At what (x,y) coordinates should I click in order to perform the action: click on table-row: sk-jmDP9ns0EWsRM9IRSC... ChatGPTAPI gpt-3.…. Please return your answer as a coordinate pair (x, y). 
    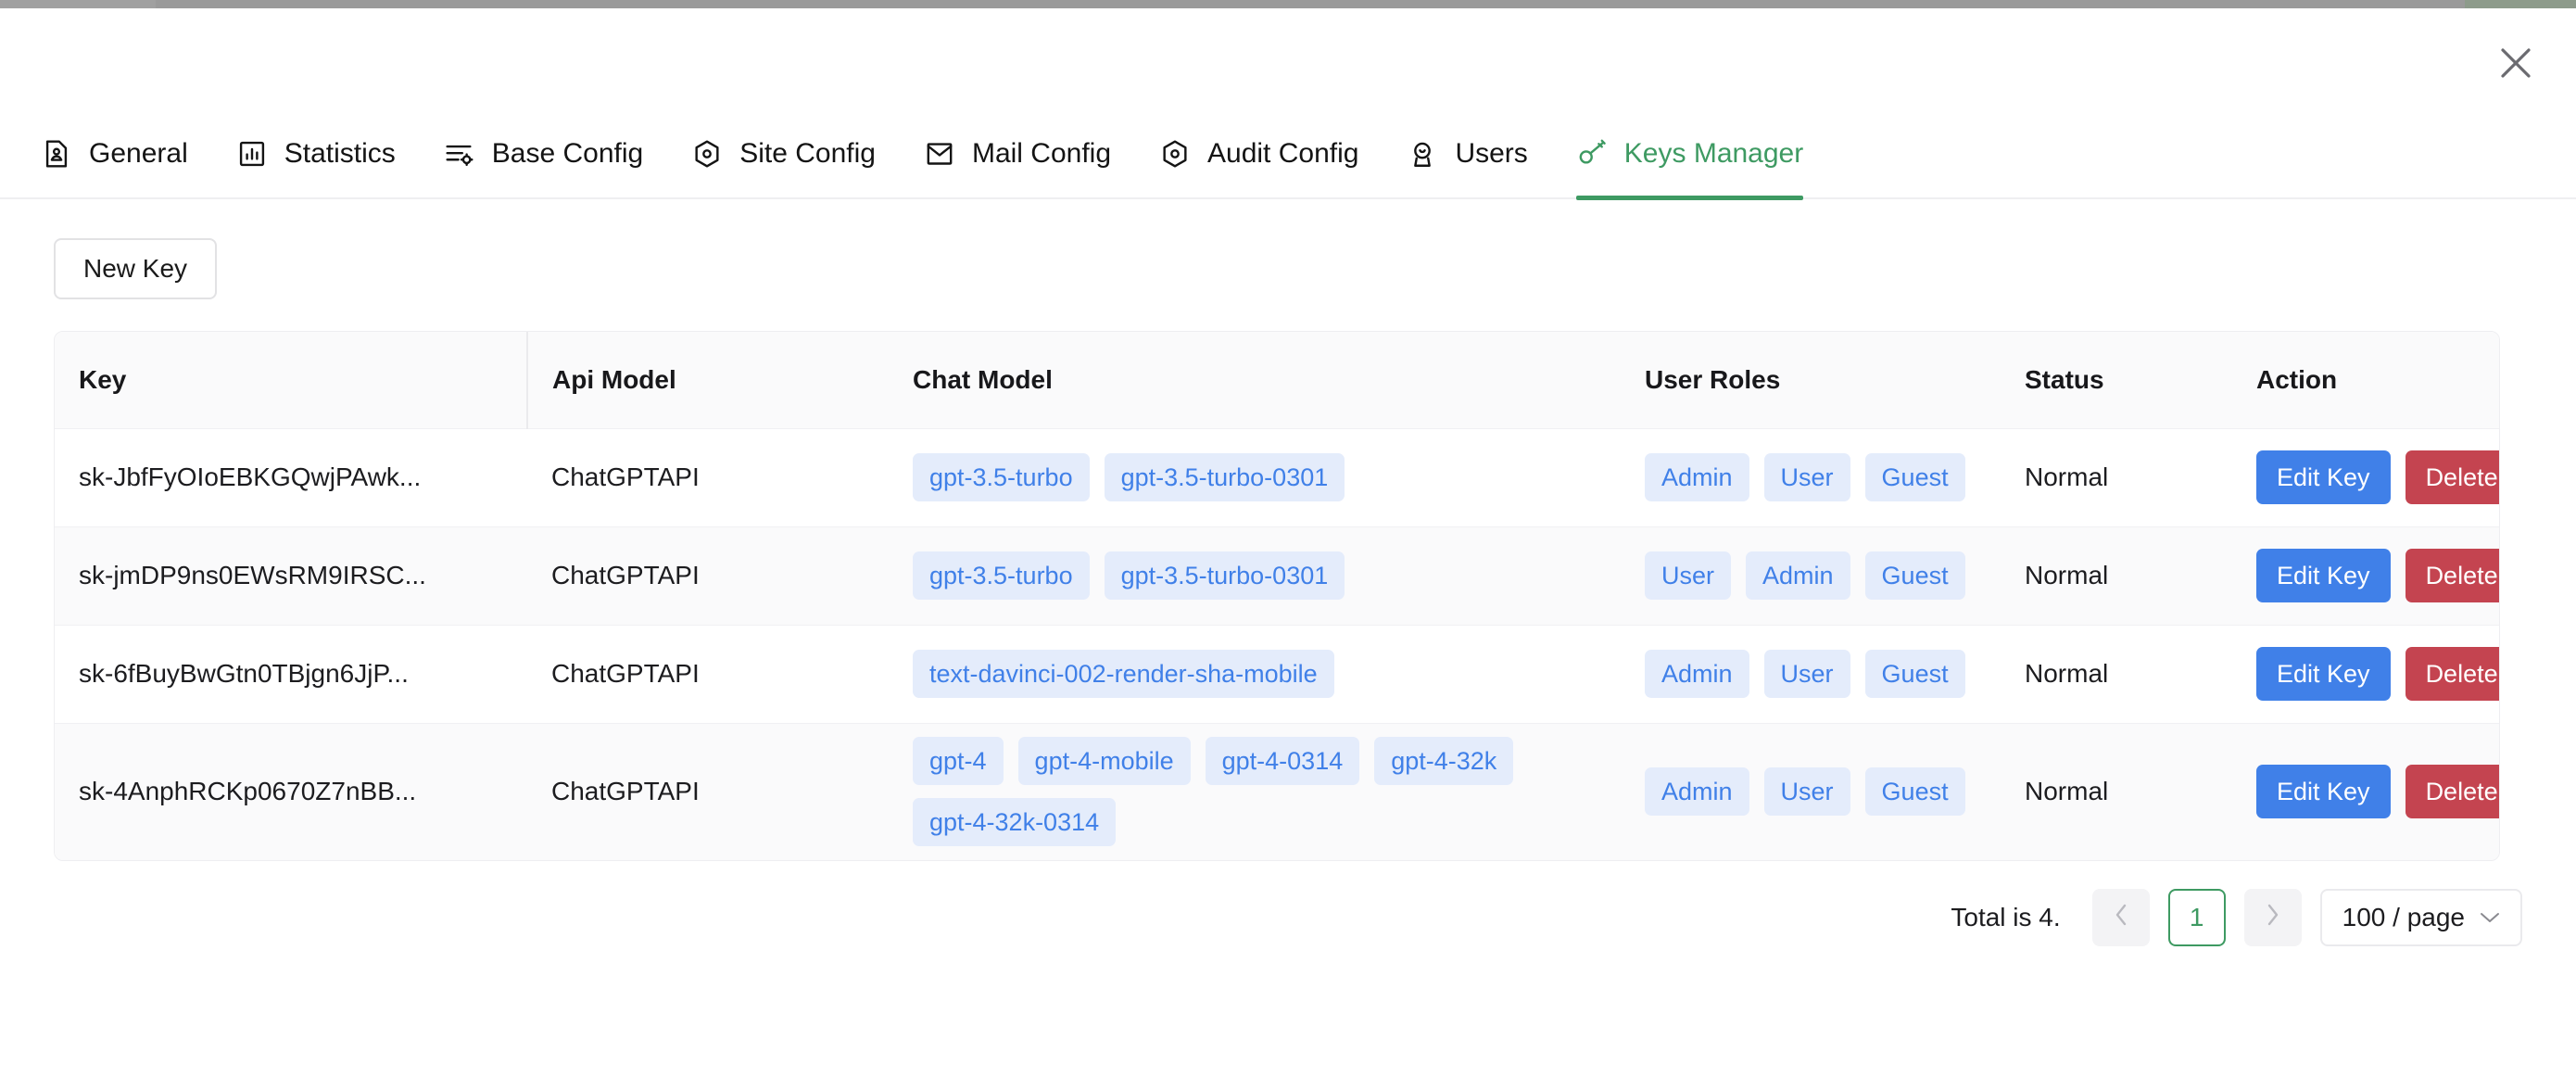
    Looking at the image, I should click on (1277, 575).